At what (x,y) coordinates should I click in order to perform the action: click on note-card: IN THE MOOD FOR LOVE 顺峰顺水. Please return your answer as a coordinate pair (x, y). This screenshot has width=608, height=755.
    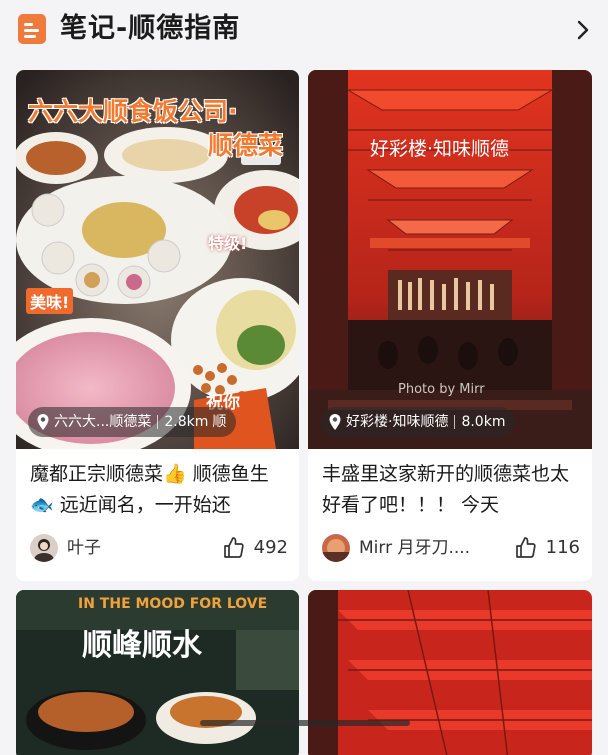
    Looking at the image, I should click on (157, 672).